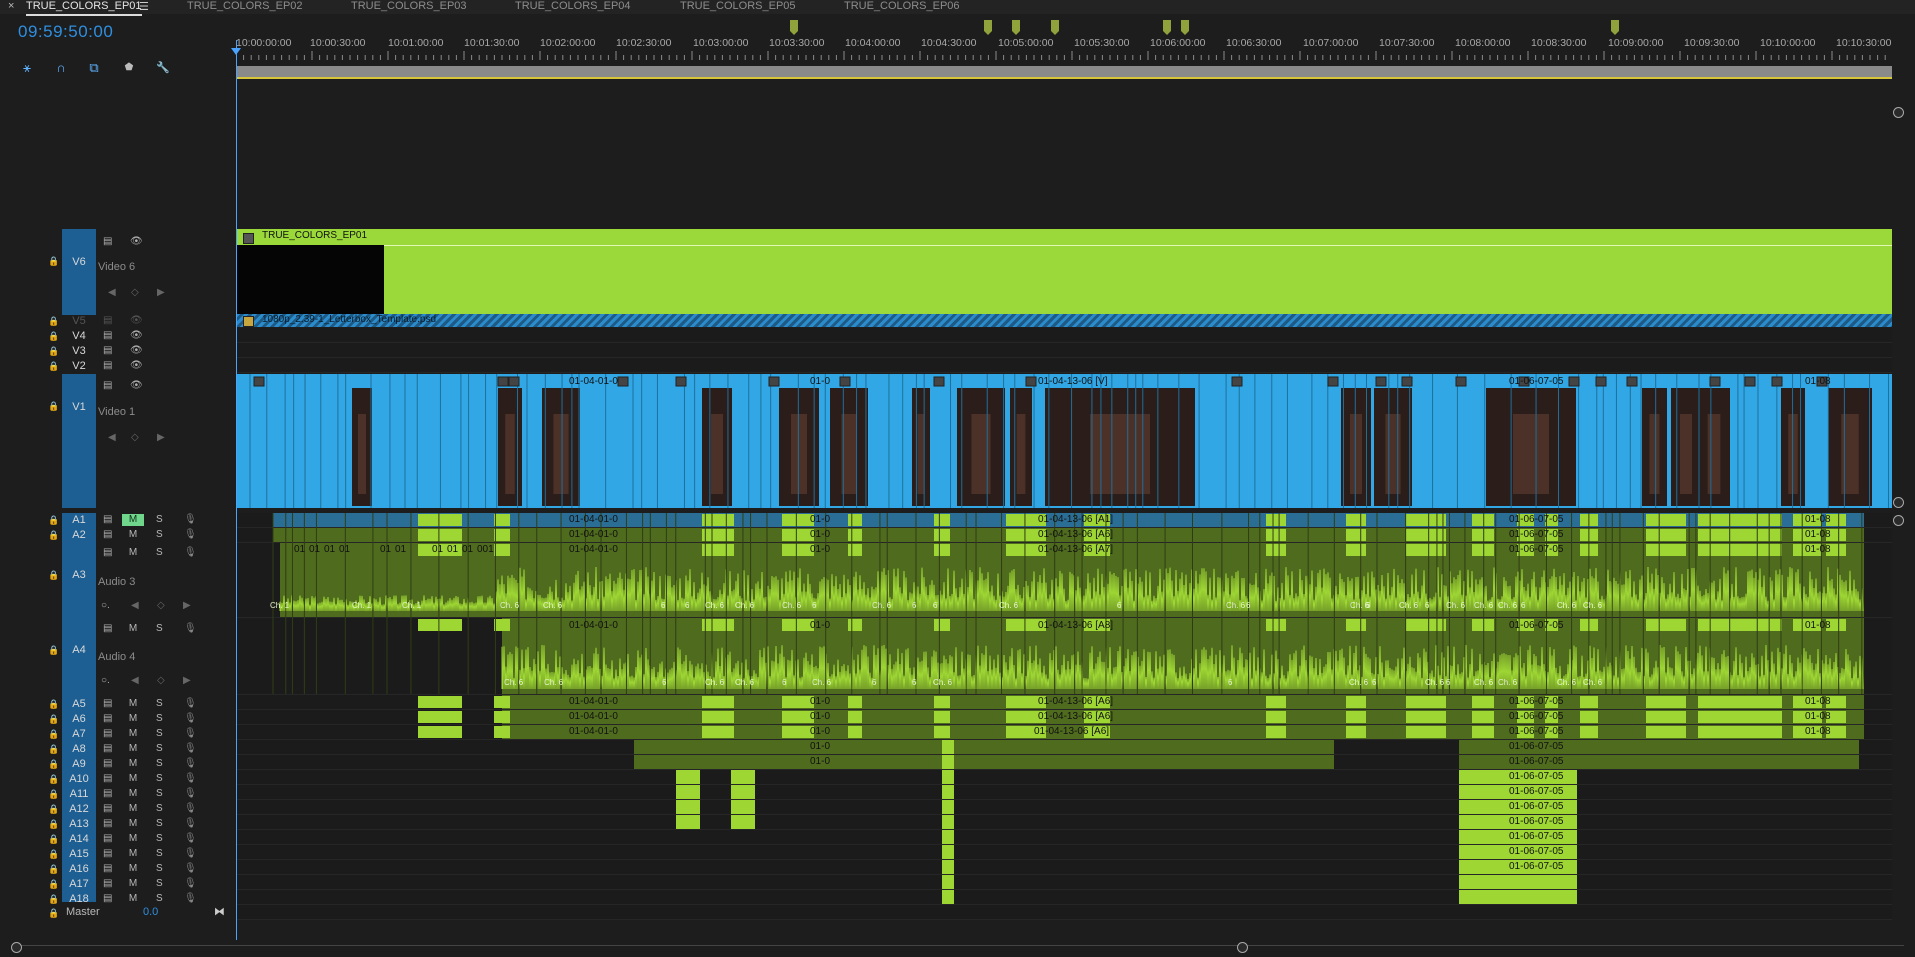 The height and width of the screenshot is (957, 1915). Describe the element at coordinates (79, 650) in the screenshot. I see `track-a4-name: A4` at that location.